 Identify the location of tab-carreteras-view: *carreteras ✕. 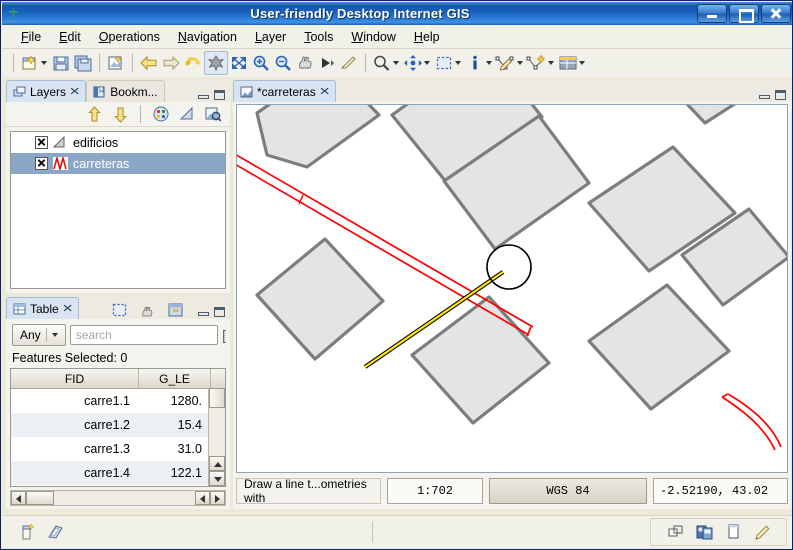
(284, 91).